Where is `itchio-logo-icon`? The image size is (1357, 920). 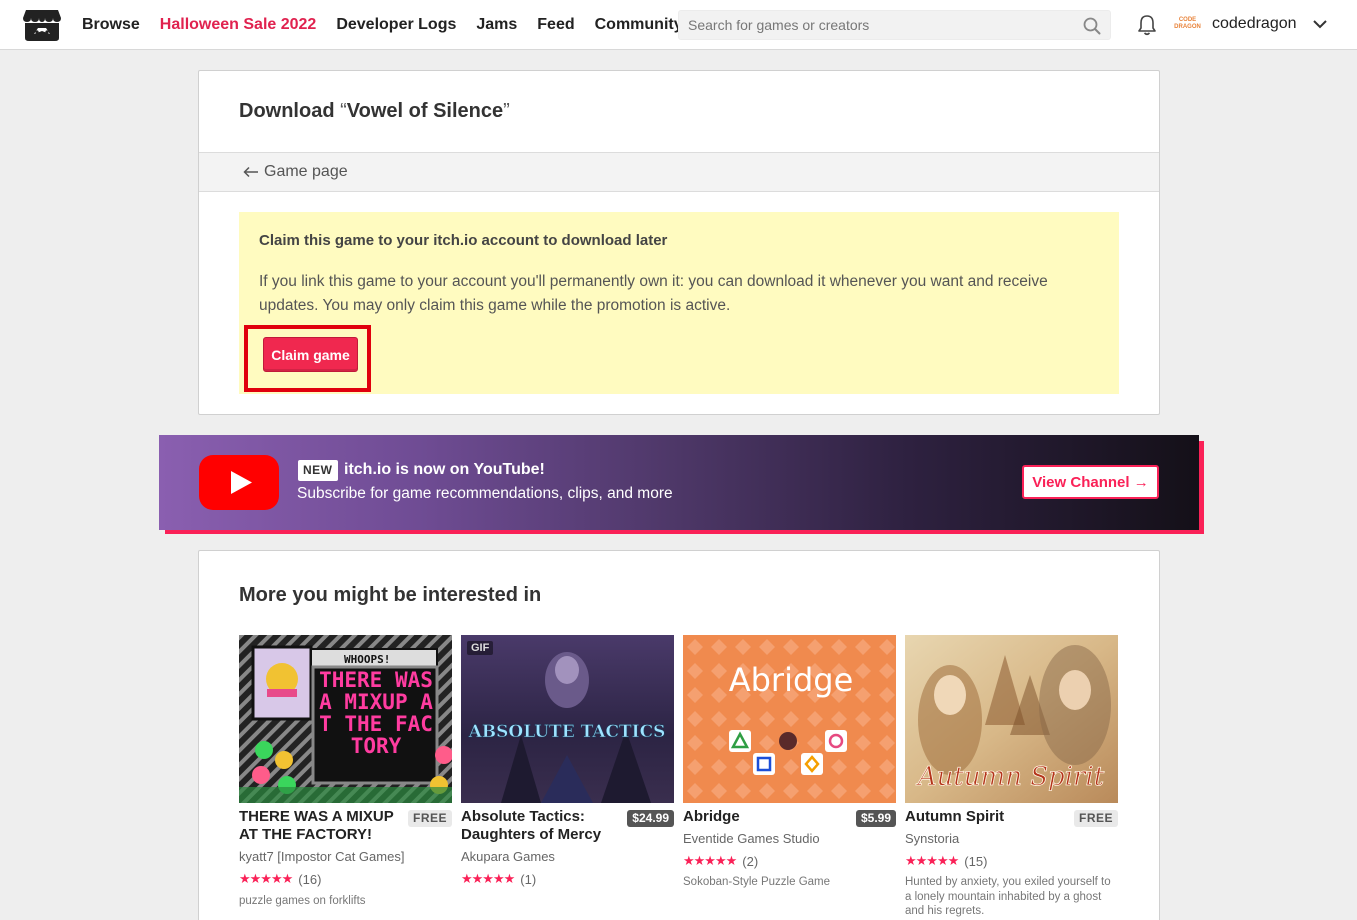
itchio-logo-icon is located at coordinates (42, 25).